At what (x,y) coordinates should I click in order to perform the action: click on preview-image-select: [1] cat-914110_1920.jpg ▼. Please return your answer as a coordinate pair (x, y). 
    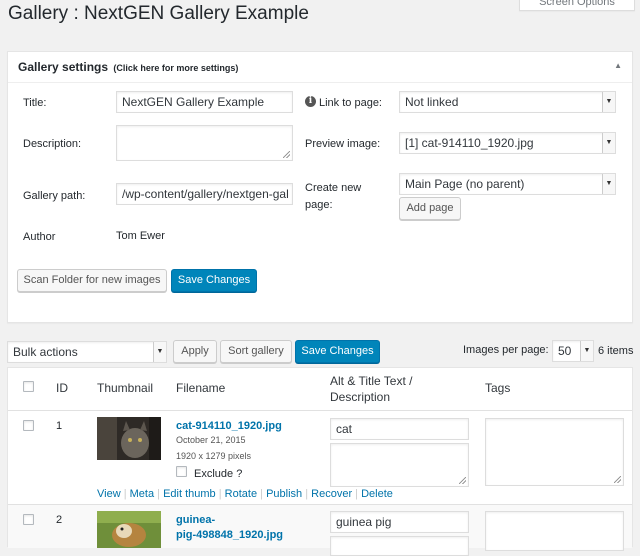
    Looking at the image, I should click on (507, 143).